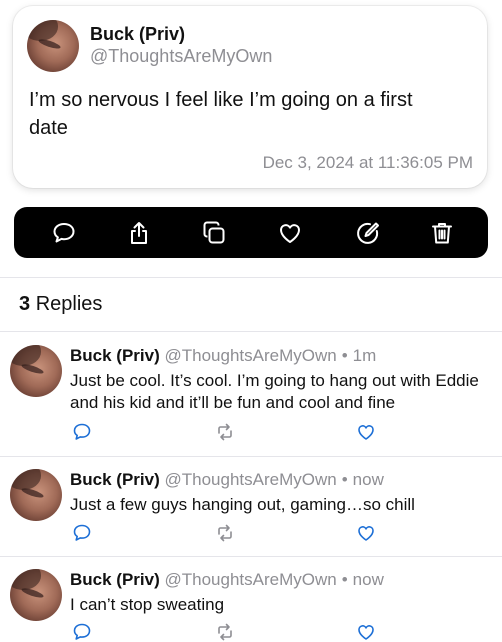  What do you see at coordinates (138, 34) in the screenshot?
I see `post-author-name: Buck (Priv)` at bounding box center [138, 34].